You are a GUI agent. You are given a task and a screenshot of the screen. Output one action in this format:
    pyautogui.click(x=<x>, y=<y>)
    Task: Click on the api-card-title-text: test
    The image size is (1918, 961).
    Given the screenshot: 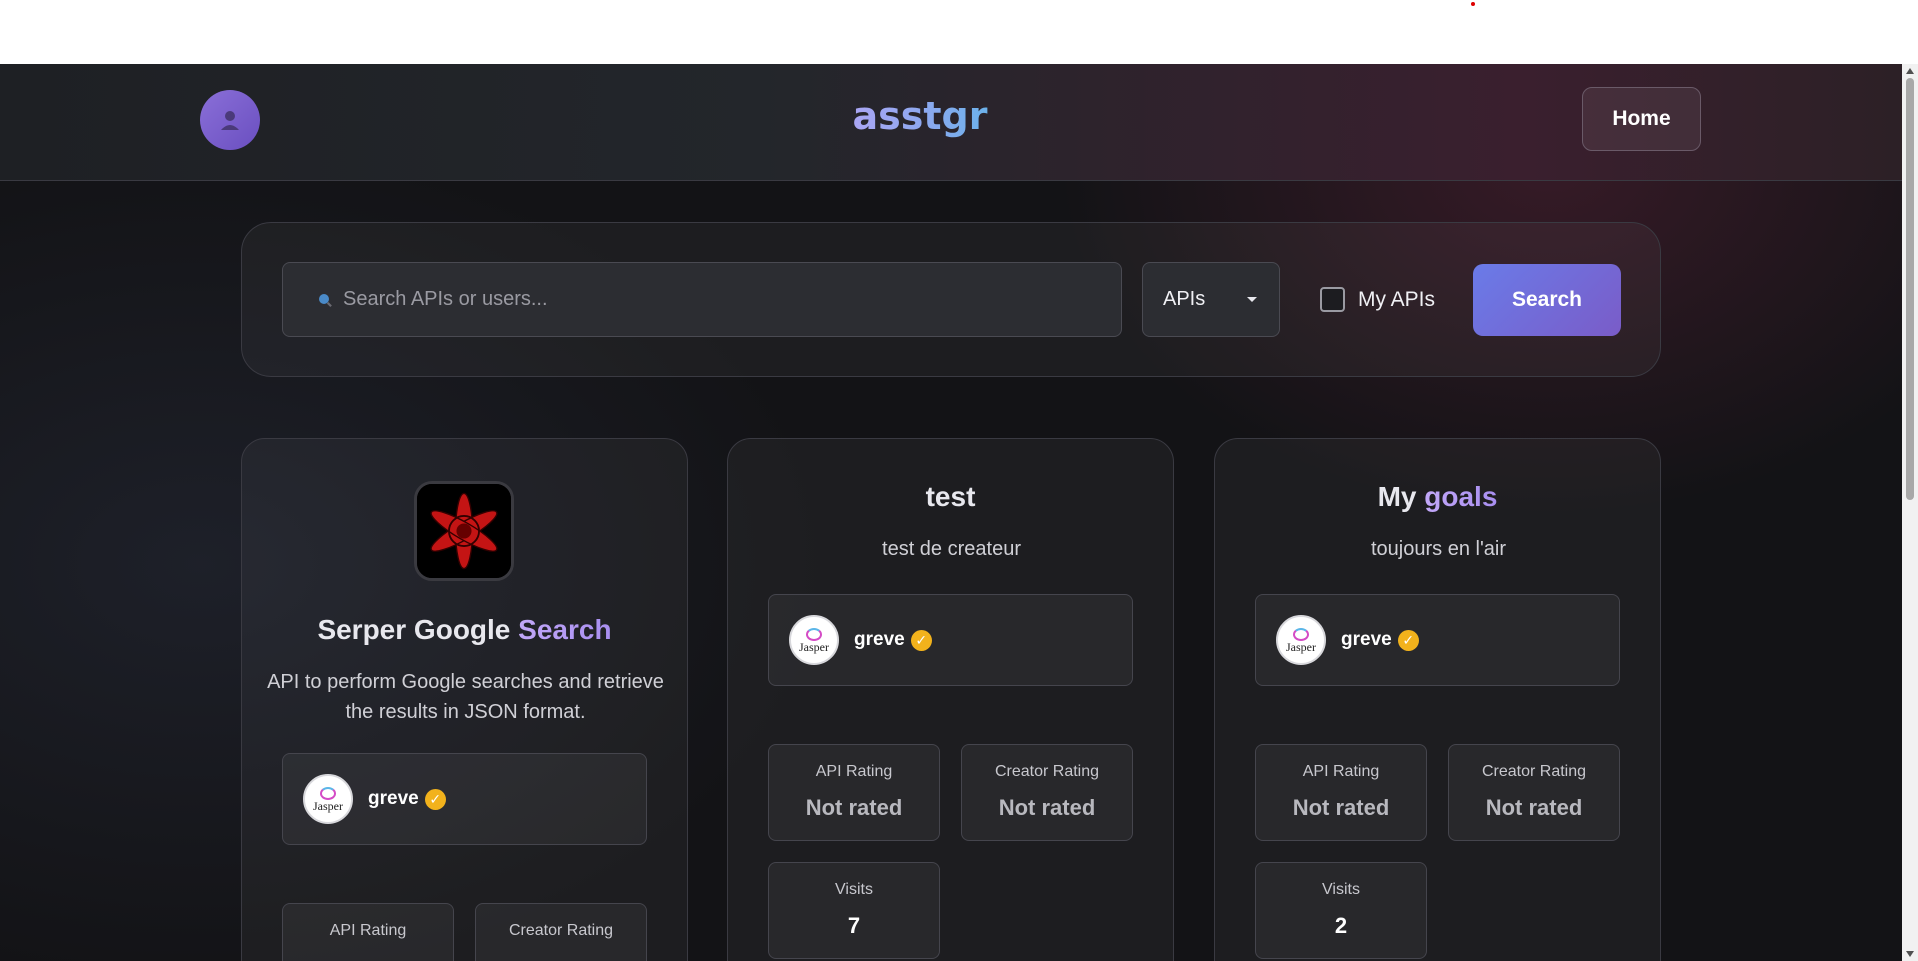 What is the action you would take?
    pyautogui.click(x=950, y=496)
    